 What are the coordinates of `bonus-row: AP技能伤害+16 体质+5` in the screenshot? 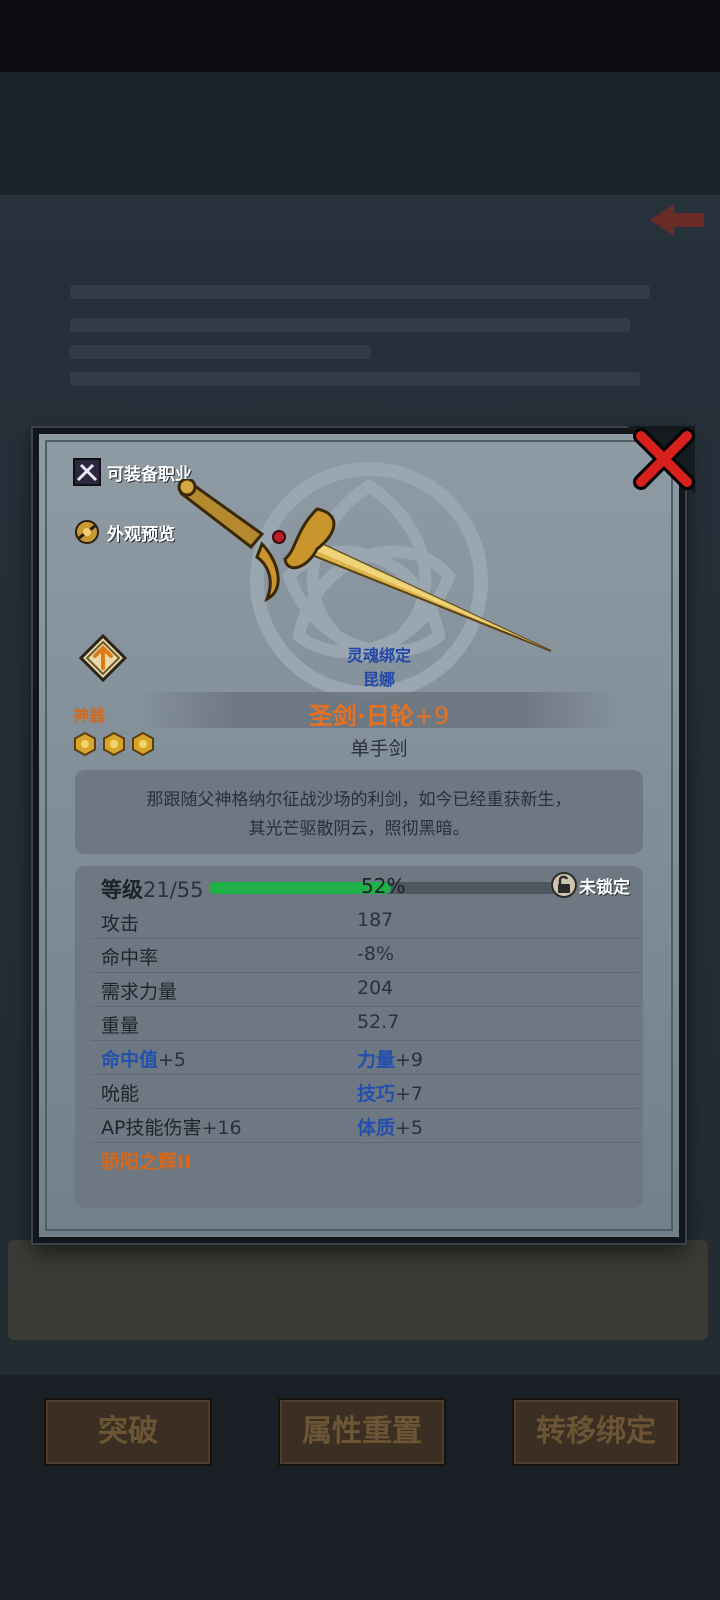 It's located at (365, 1125).